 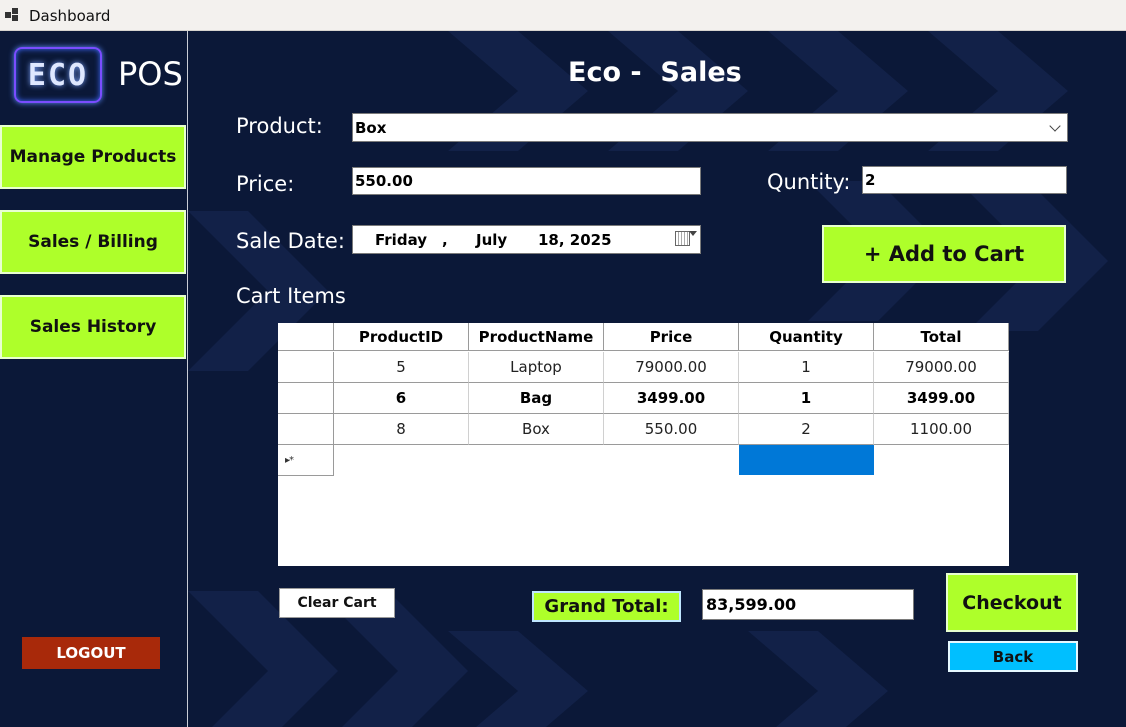 What do you see at coordinates (563, 15) in the screenshot?
I see `window-title-bar: Dashboard` at bounding box center [563, 15].